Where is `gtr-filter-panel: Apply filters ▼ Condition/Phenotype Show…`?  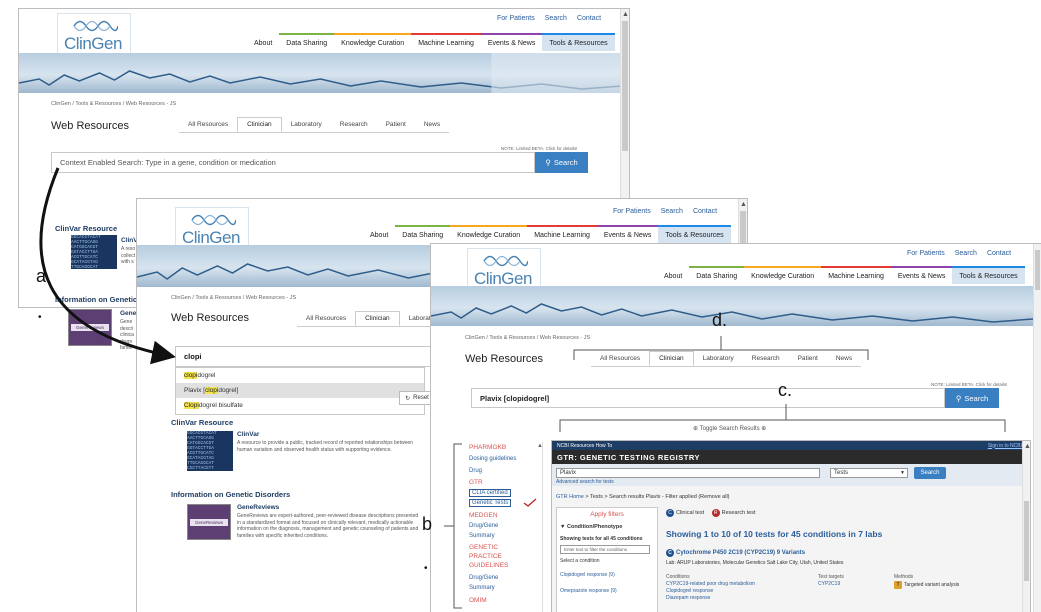 gtr-filter-panel: Apply filters ▼ Condition/Phenotype Show… is located at coordinates (607, 559).